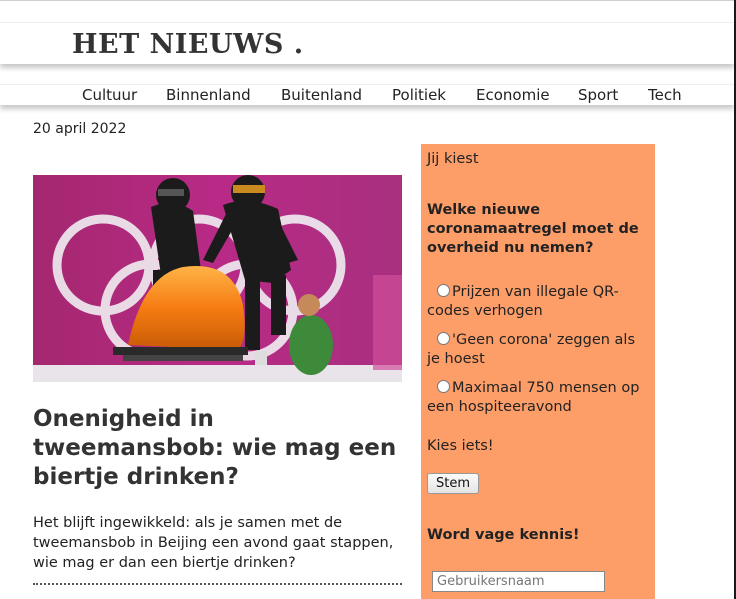 This screenshot has width=736, height=599. What do you see at coordinates (109, 95) in the screenshot?
I see `nav-item-cultuur: Cultuur` at bounding box center [109, 95].